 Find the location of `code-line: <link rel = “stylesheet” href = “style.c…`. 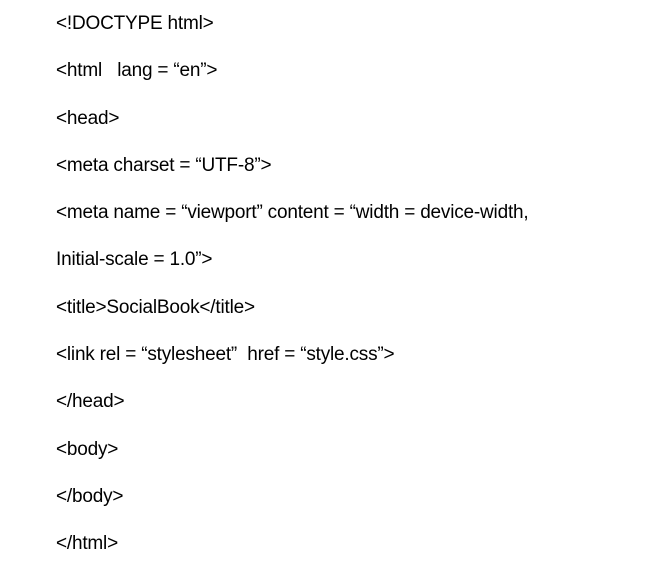

code-line: <link rel = “stylesheet” href = “style.c… is located at coordinates (225, 355).